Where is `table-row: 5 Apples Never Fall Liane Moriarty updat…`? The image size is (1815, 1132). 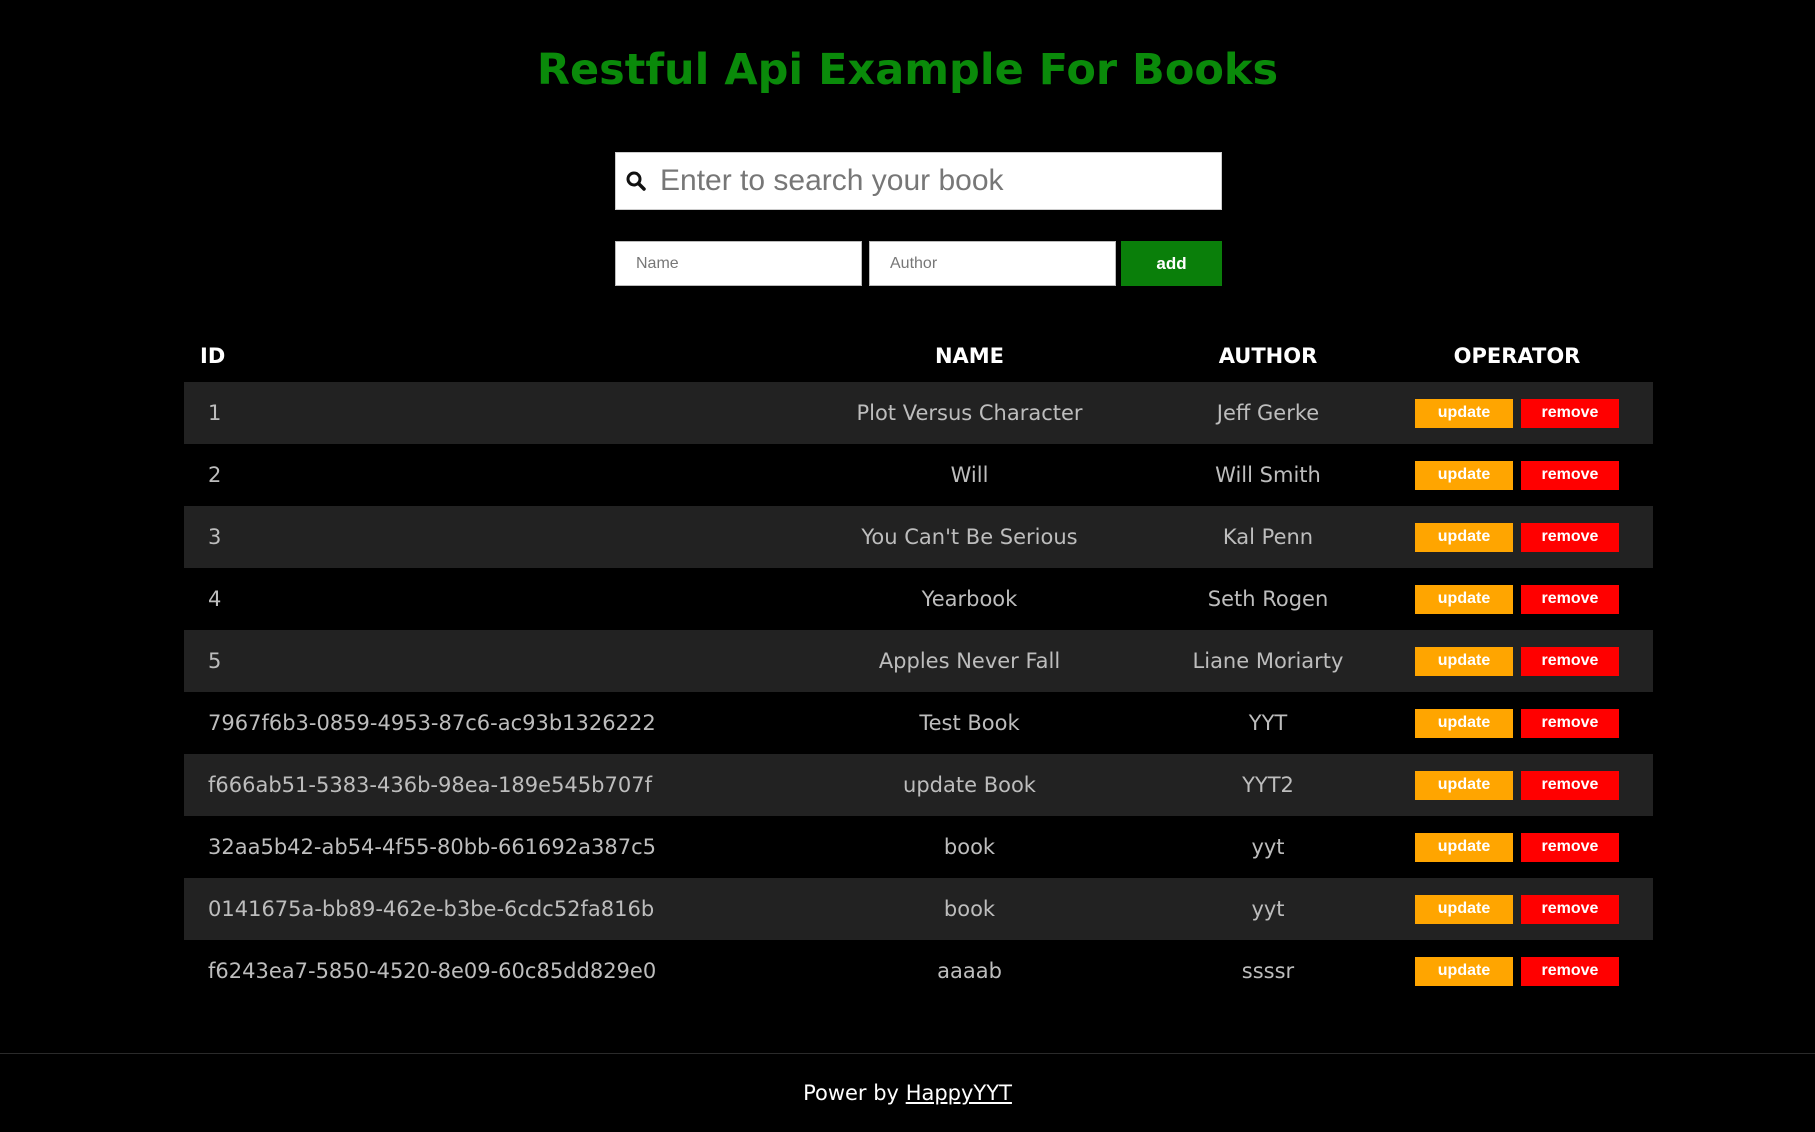
table-row: 5 Apples Never Fall Liane Moriarty updat… is located at coordinates (918, 661).